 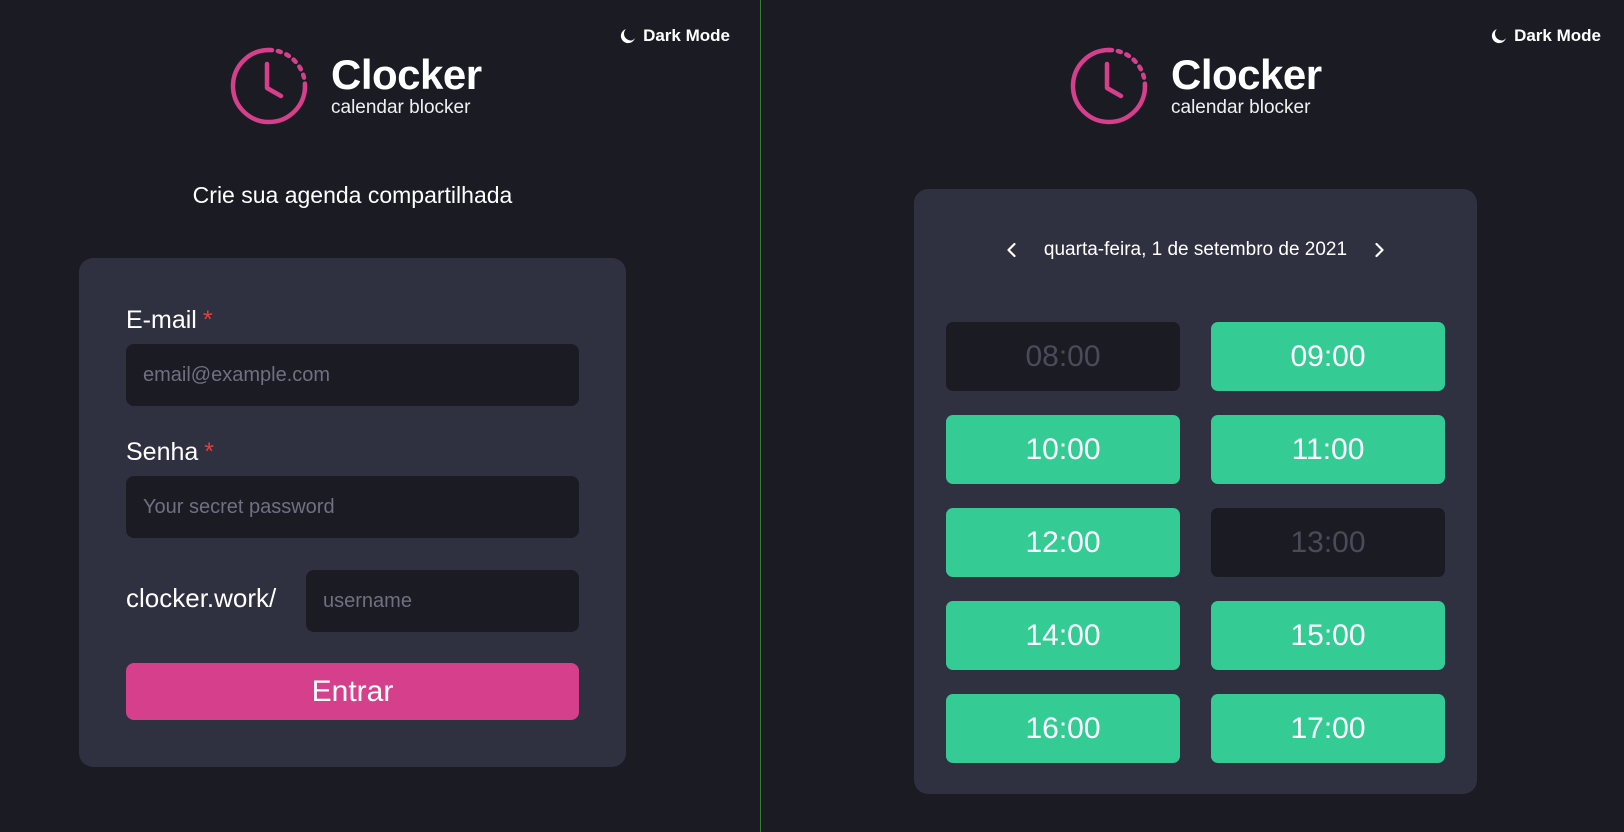 I want to click on time-slot: 08:00, so click(x=1063, y=356).